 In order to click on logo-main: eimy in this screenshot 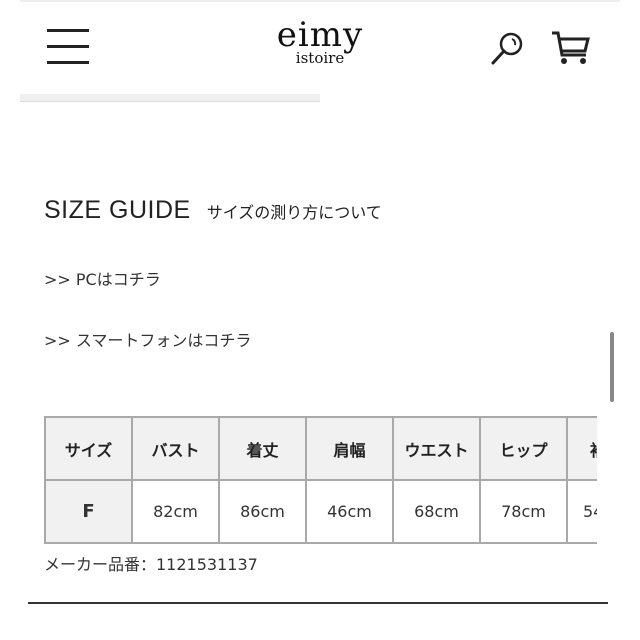, I will do `click(320, 35)`.